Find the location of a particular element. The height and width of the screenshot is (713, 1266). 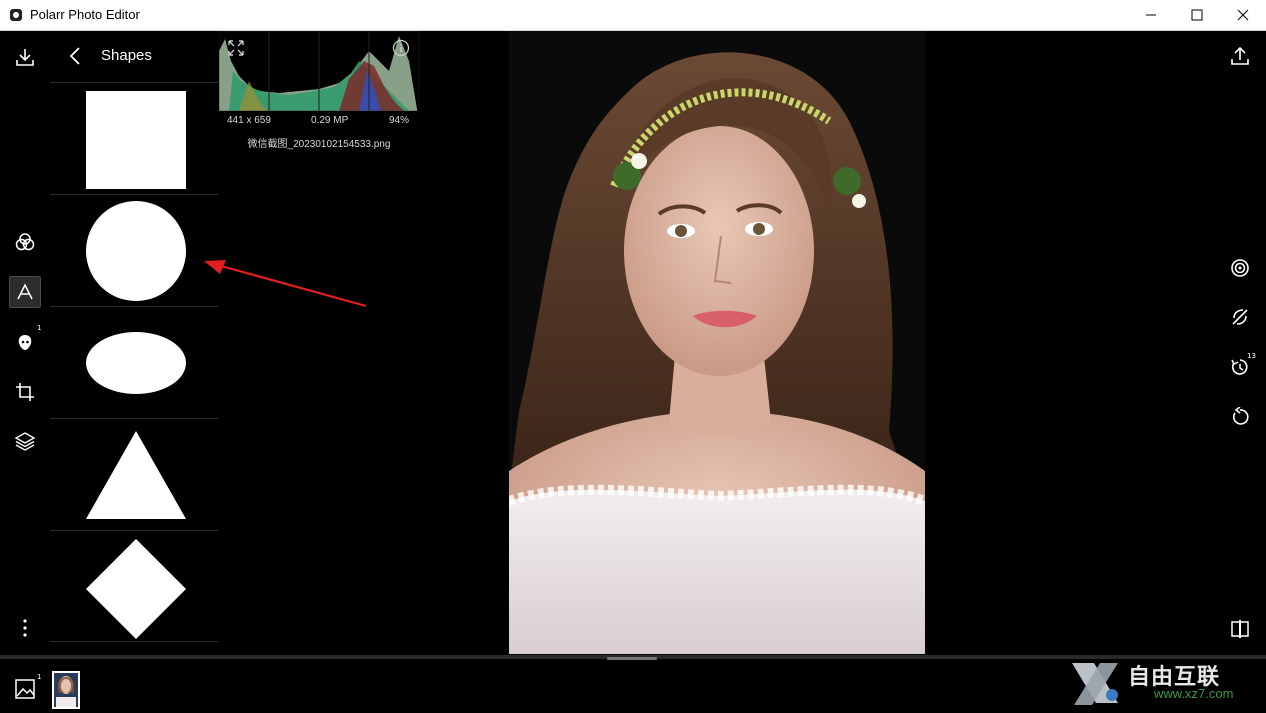

text-tool-icon is located at coordinates (25, 292).